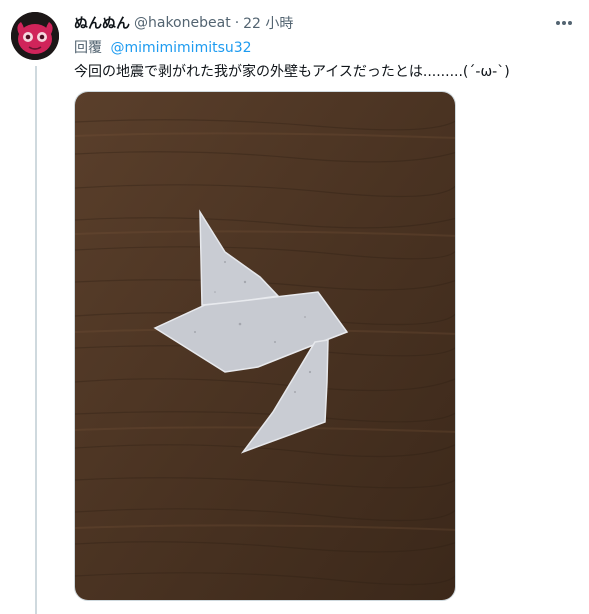 The width and height of the screenshot is (589, 614). Describe the element at coordinates (268, 23) in the screenshot. I see `timestamp: 22 小時` at that location.